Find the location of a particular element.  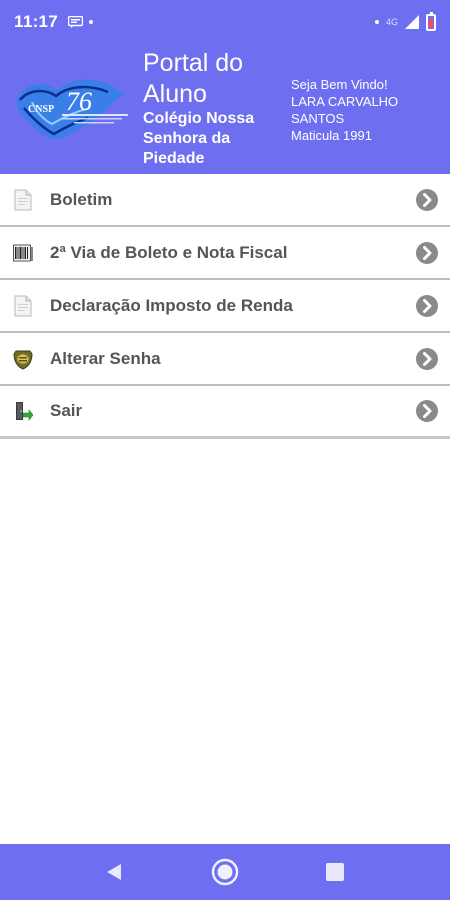

menu-item-label: 2ª Via de Boleto e Nota Fiscal is located at coordinates (169, 252).